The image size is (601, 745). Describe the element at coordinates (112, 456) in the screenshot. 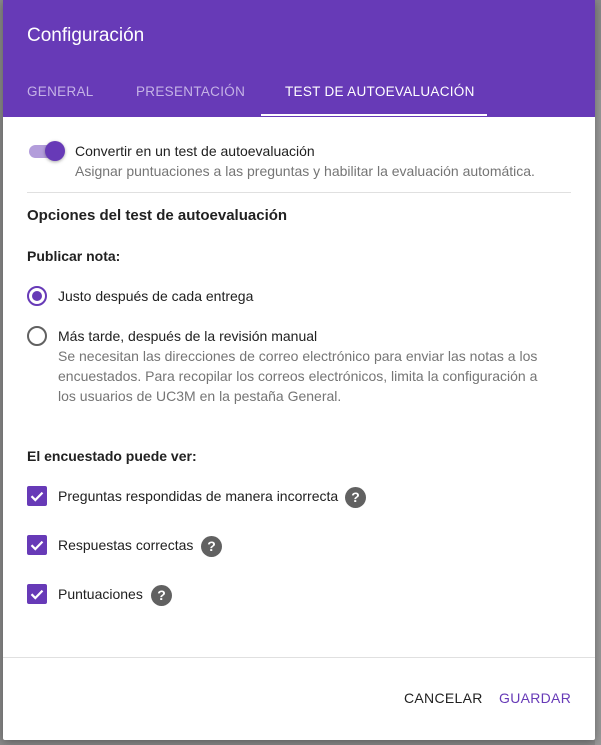

I see `respondent-can-see-heading: El encuestado puede ver:` at that location.